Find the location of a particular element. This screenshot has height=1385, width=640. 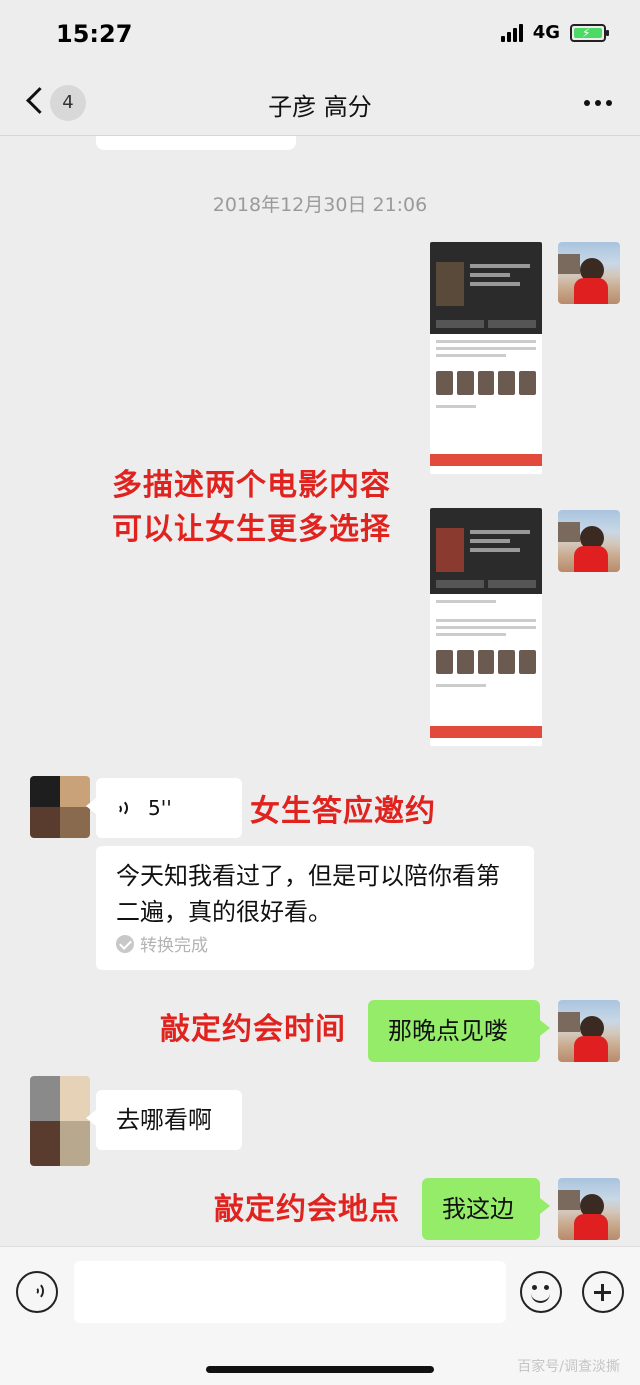

transcript-status: 转换完成 is located at coordinates (162, 943).